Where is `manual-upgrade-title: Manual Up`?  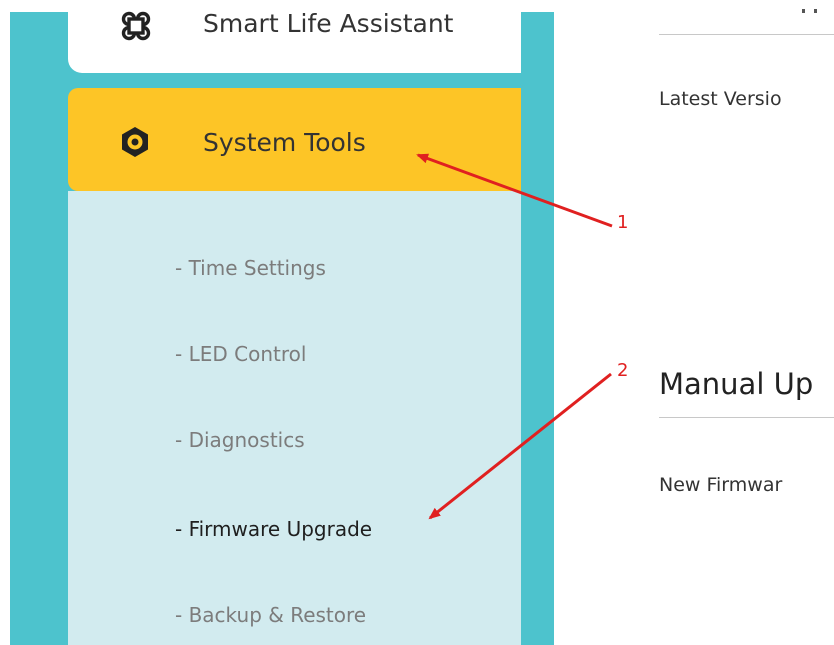
manual-upgrade-title: Manual Up is located at coordinates (736, 384).